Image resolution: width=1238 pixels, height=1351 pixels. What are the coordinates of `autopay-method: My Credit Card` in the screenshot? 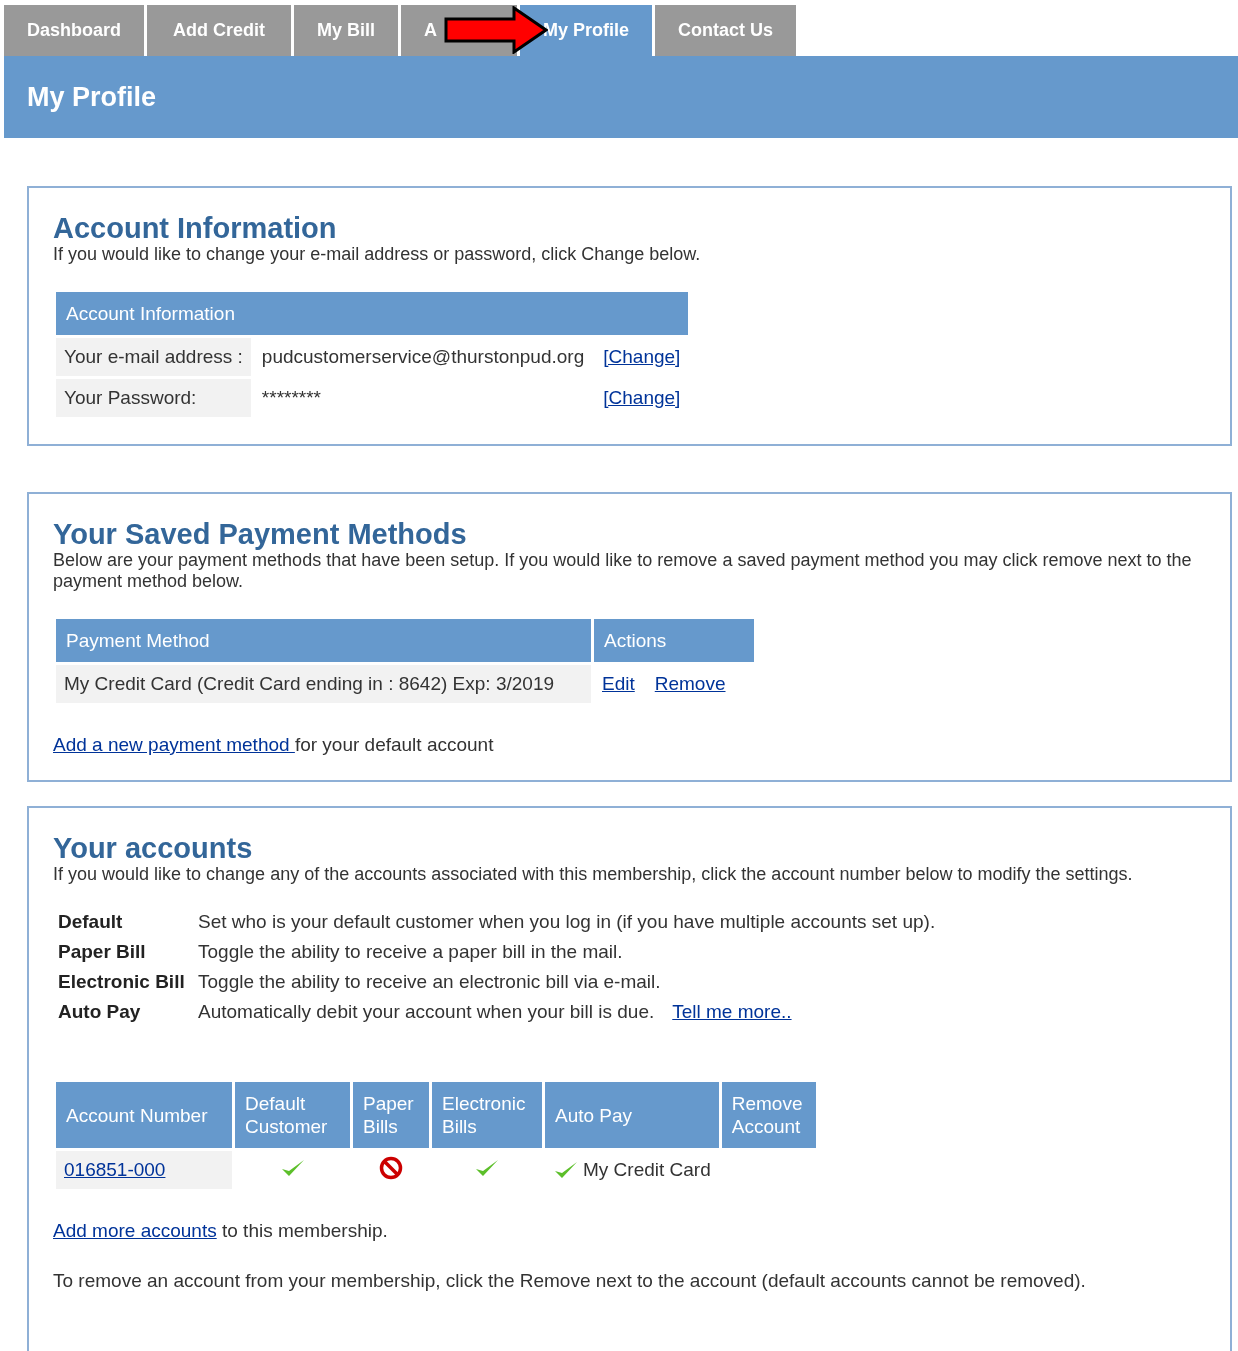 It's located at (647, 1170).